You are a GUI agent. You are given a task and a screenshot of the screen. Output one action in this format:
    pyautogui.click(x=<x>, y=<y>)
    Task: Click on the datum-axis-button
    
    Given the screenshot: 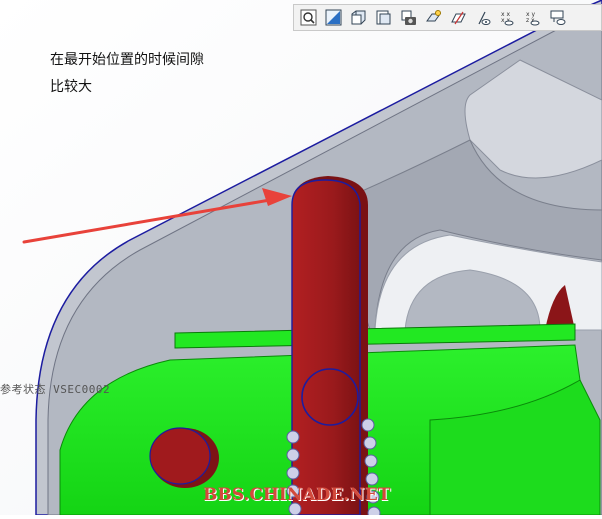 What is the action you would take?
    pyautogui.click(x=458, y=17)
    